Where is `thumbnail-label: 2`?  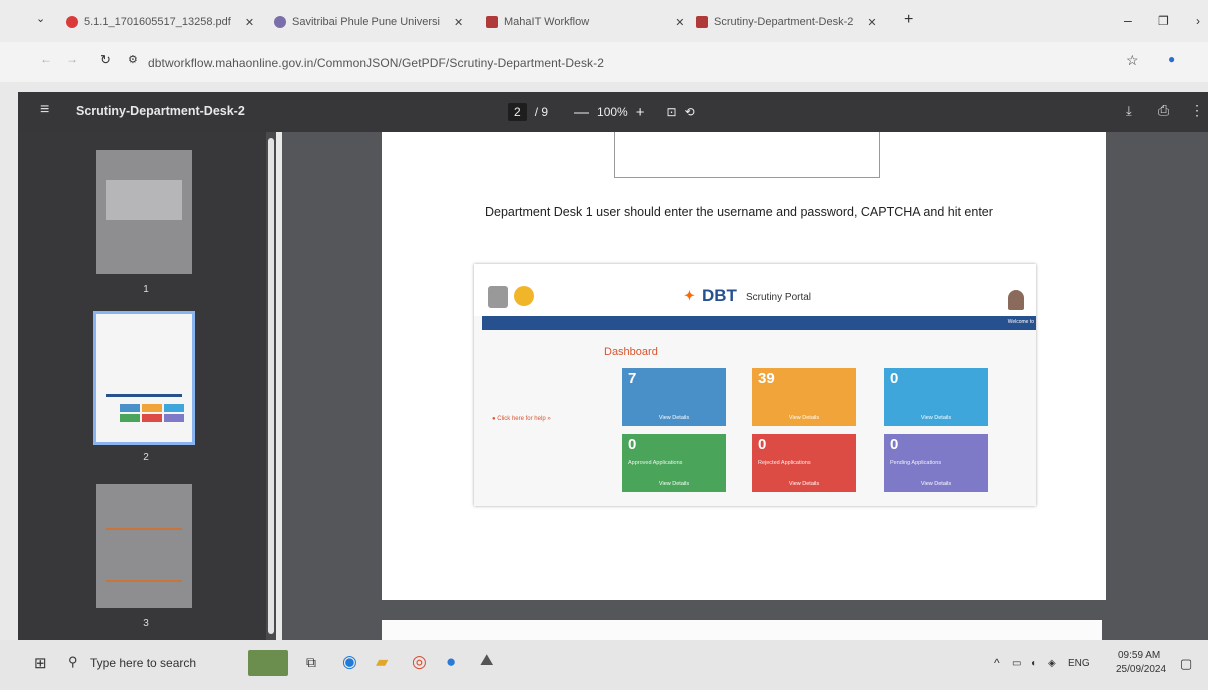 thumbnail-label: 2 is located at coordinates (146, 457).